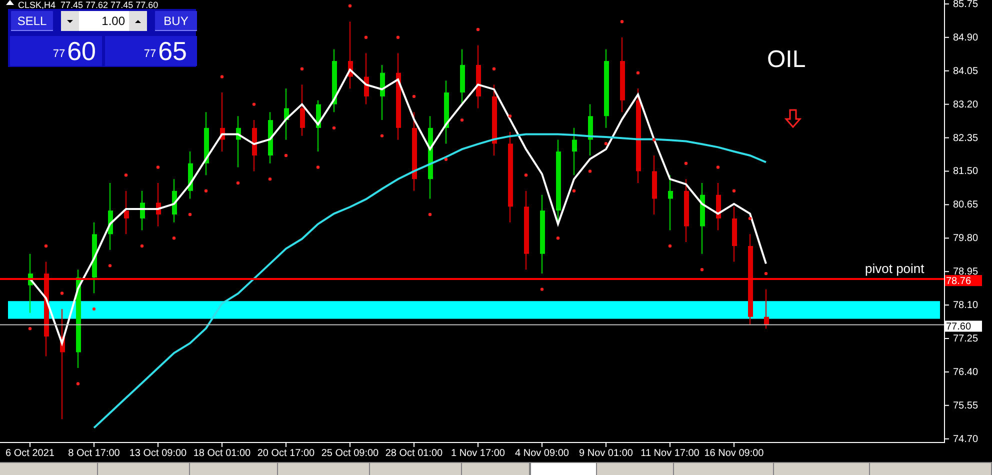 The image size is (992, 475). I want to click on price-tag: 77.60, so click(963, 326).